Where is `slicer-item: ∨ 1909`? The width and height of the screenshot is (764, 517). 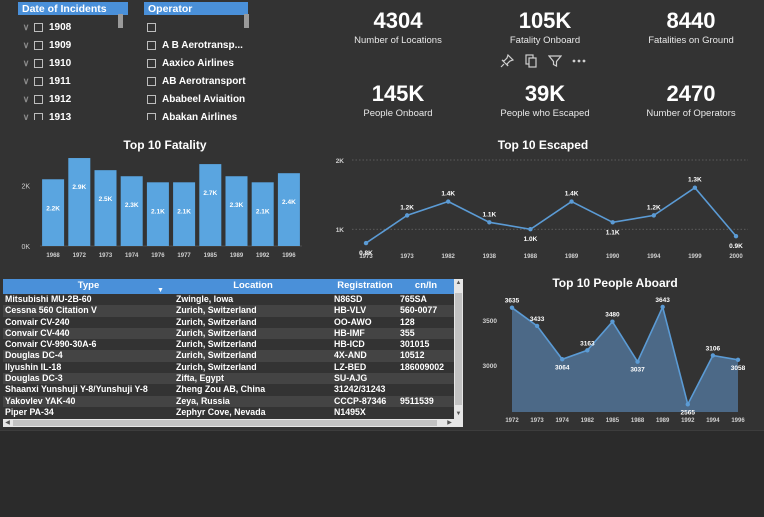 slicer-item: ∨ 1909 is located at coordinates (73, 45).